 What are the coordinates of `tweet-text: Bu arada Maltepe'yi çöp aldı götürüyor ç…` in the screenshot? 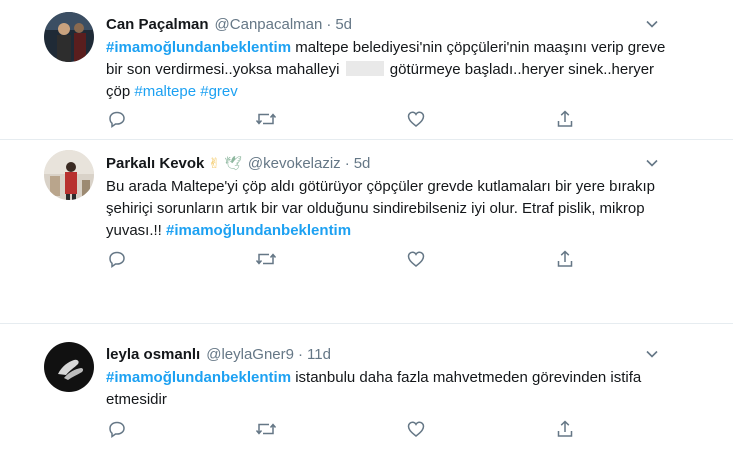 It's located at (386, 209).